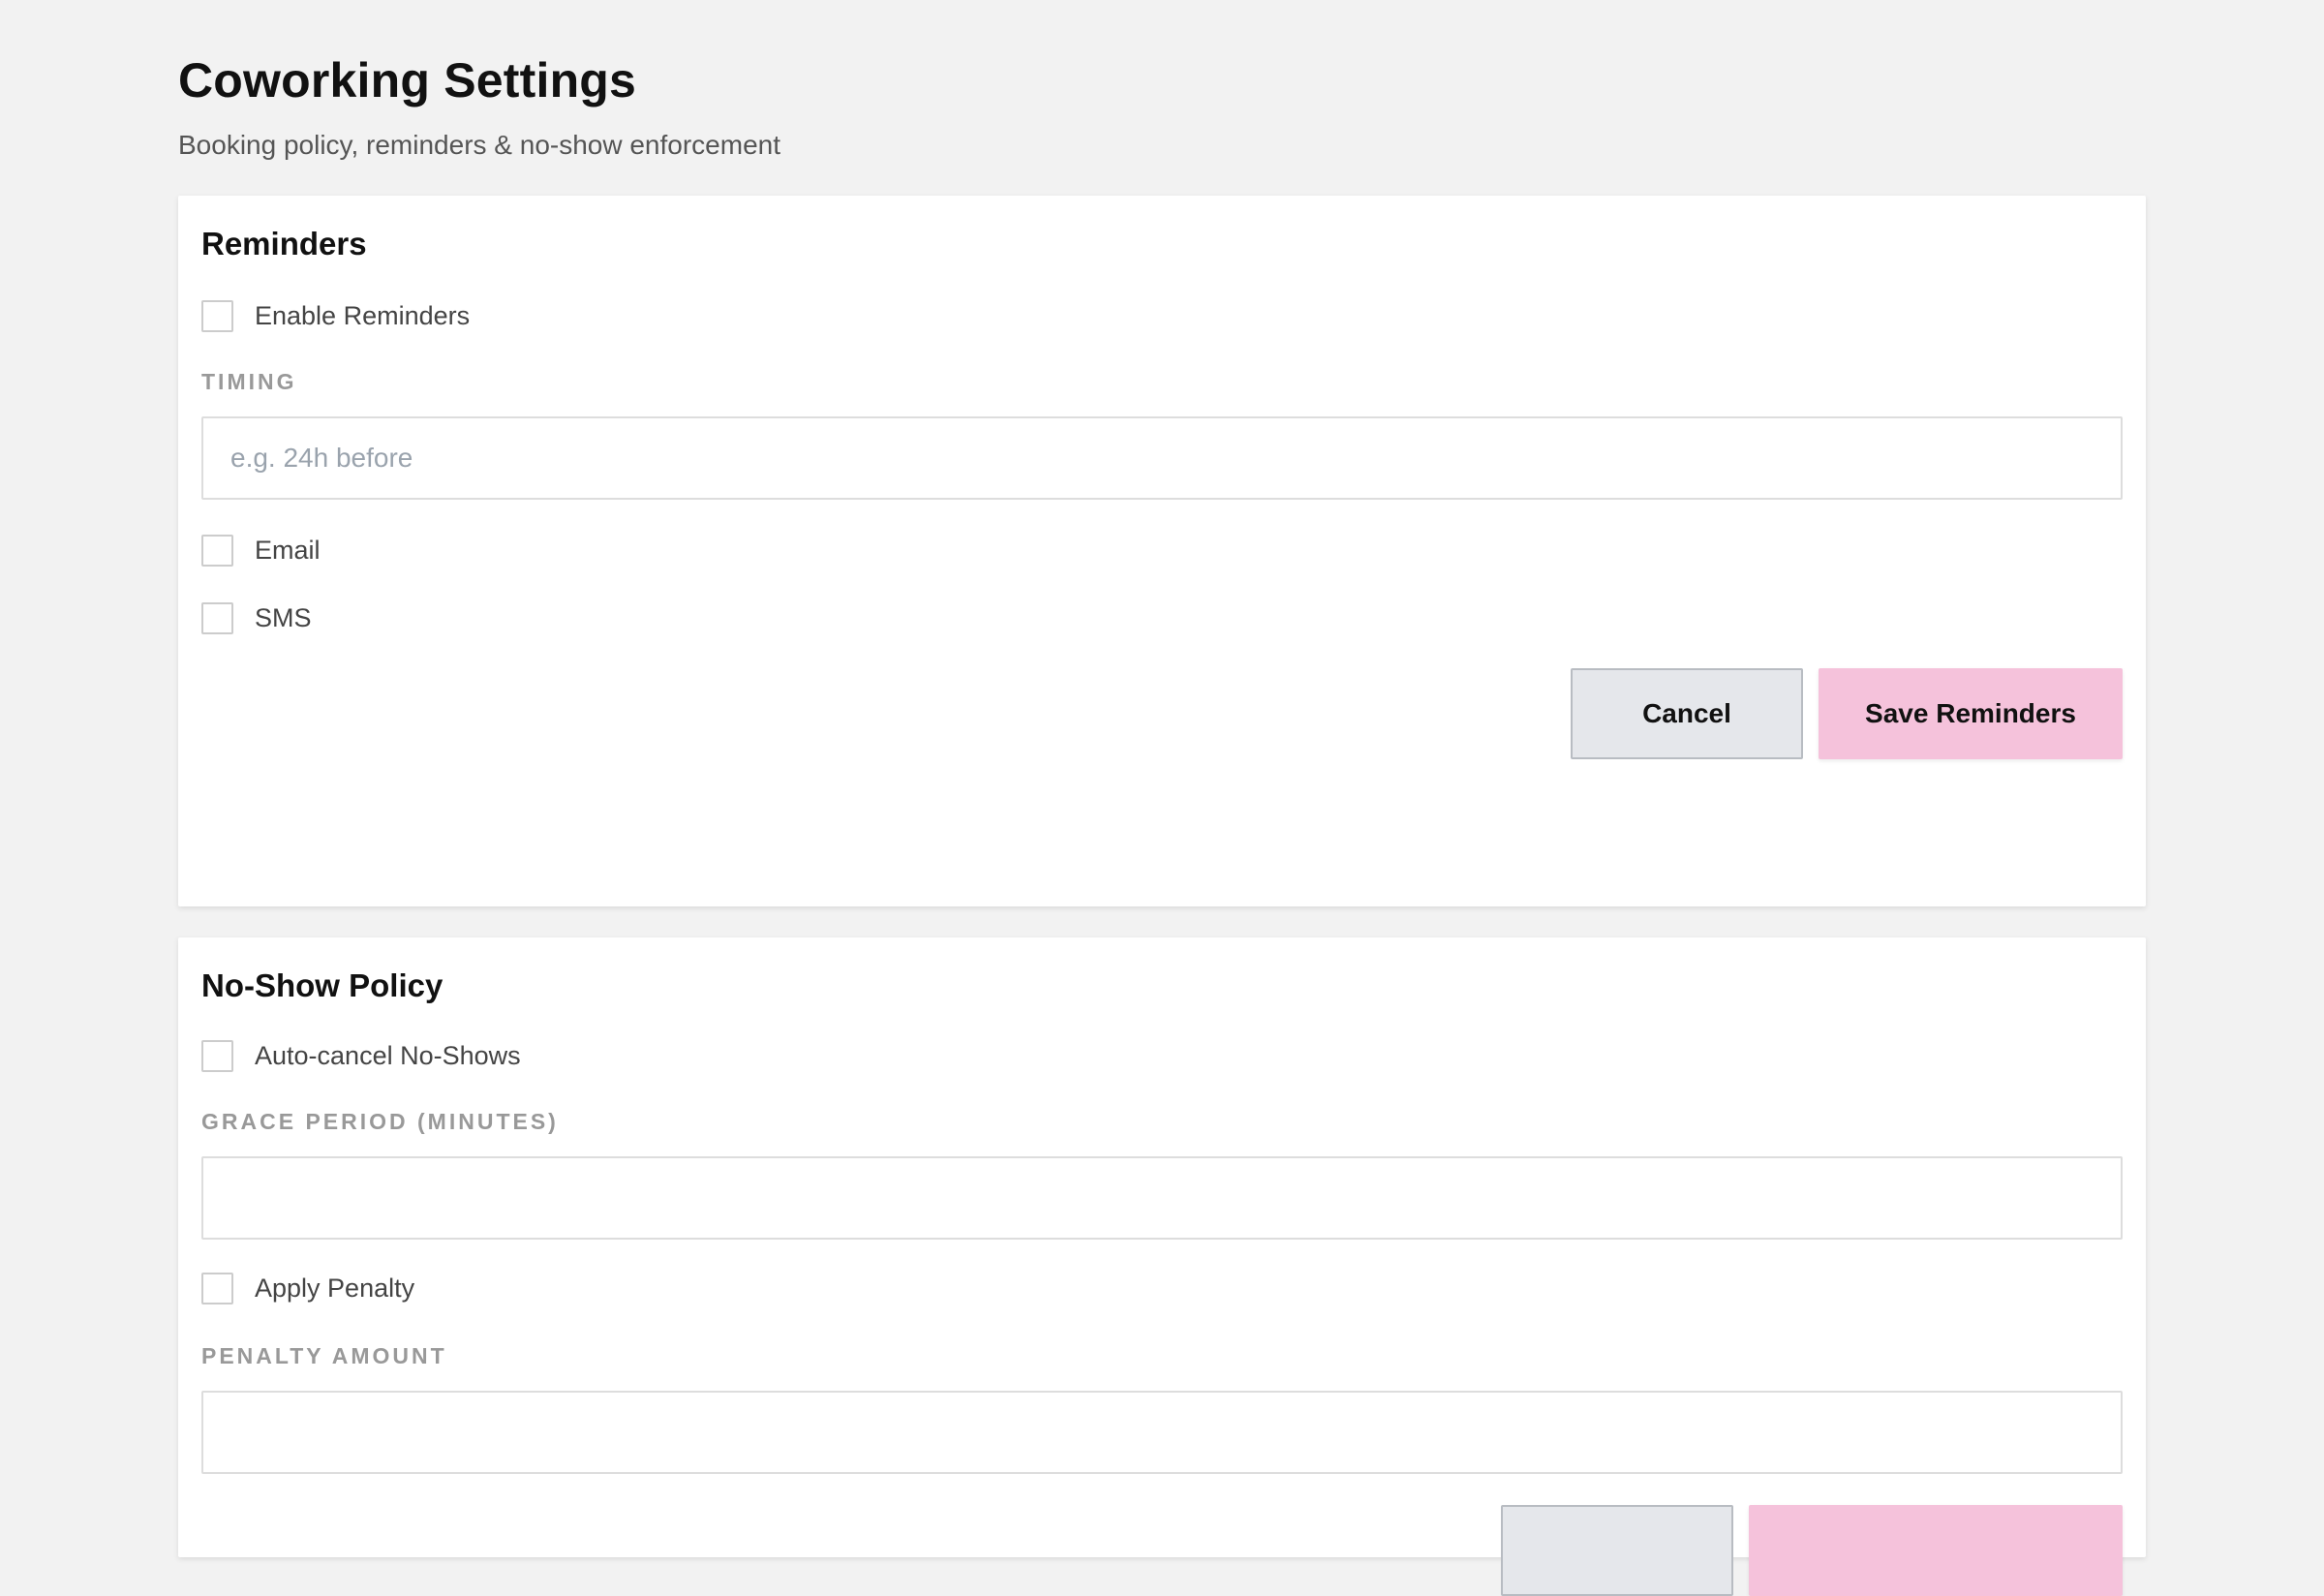 This screenshot has height=1596, width=2324. Describe the element at coordinates (217, 1055) in the screenshot. I see `auto-cancel-checkbox` at that location.